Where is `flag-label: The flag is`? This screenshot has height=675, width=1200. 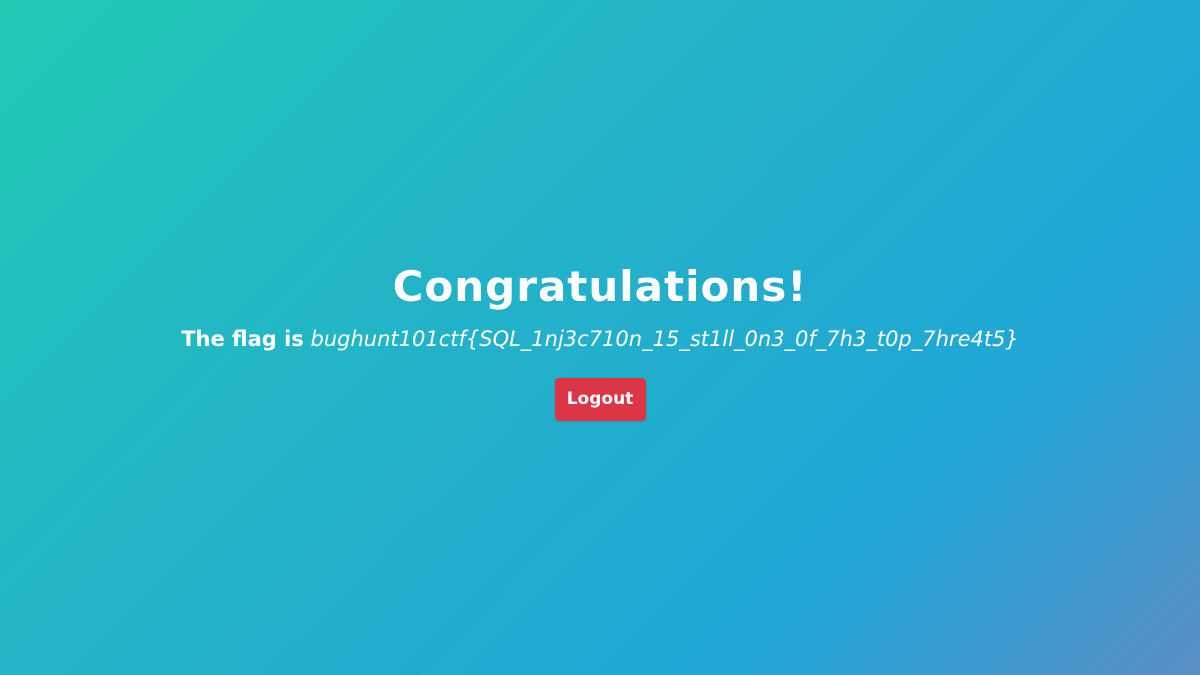
flag-label: The flag is is located at coordinates (242, 338).